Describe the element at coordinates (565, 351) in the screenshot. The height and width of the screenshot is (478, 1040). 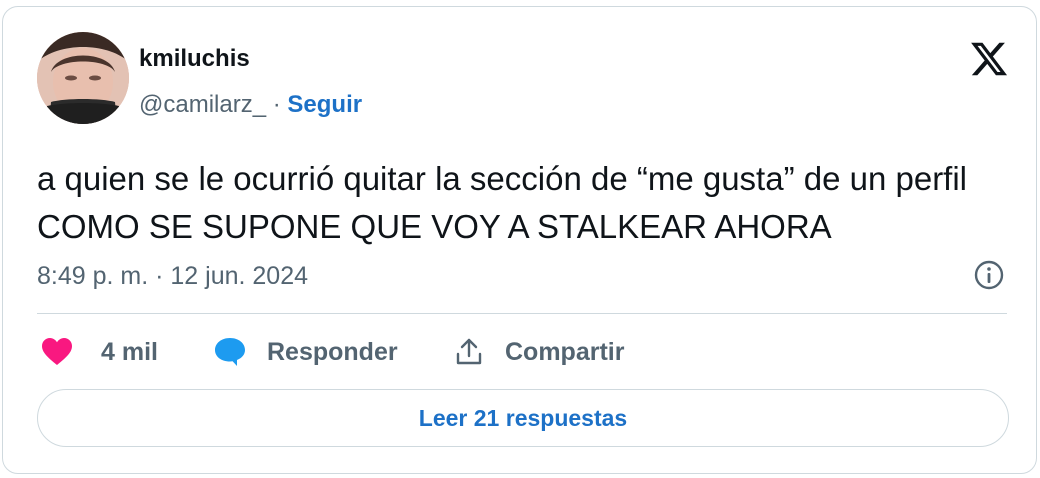
I see `share-label: Compartir` at that location.